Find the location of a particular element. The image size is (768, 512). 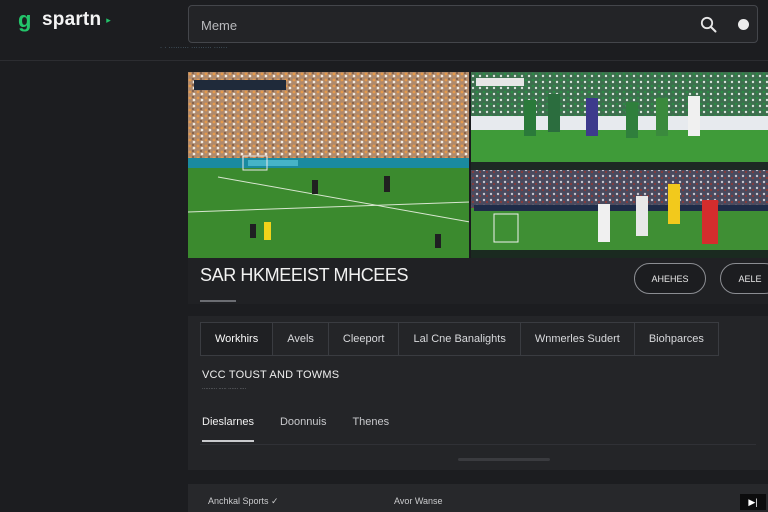

subtab-item: Doonnuis is located at coordinates (303, 429).